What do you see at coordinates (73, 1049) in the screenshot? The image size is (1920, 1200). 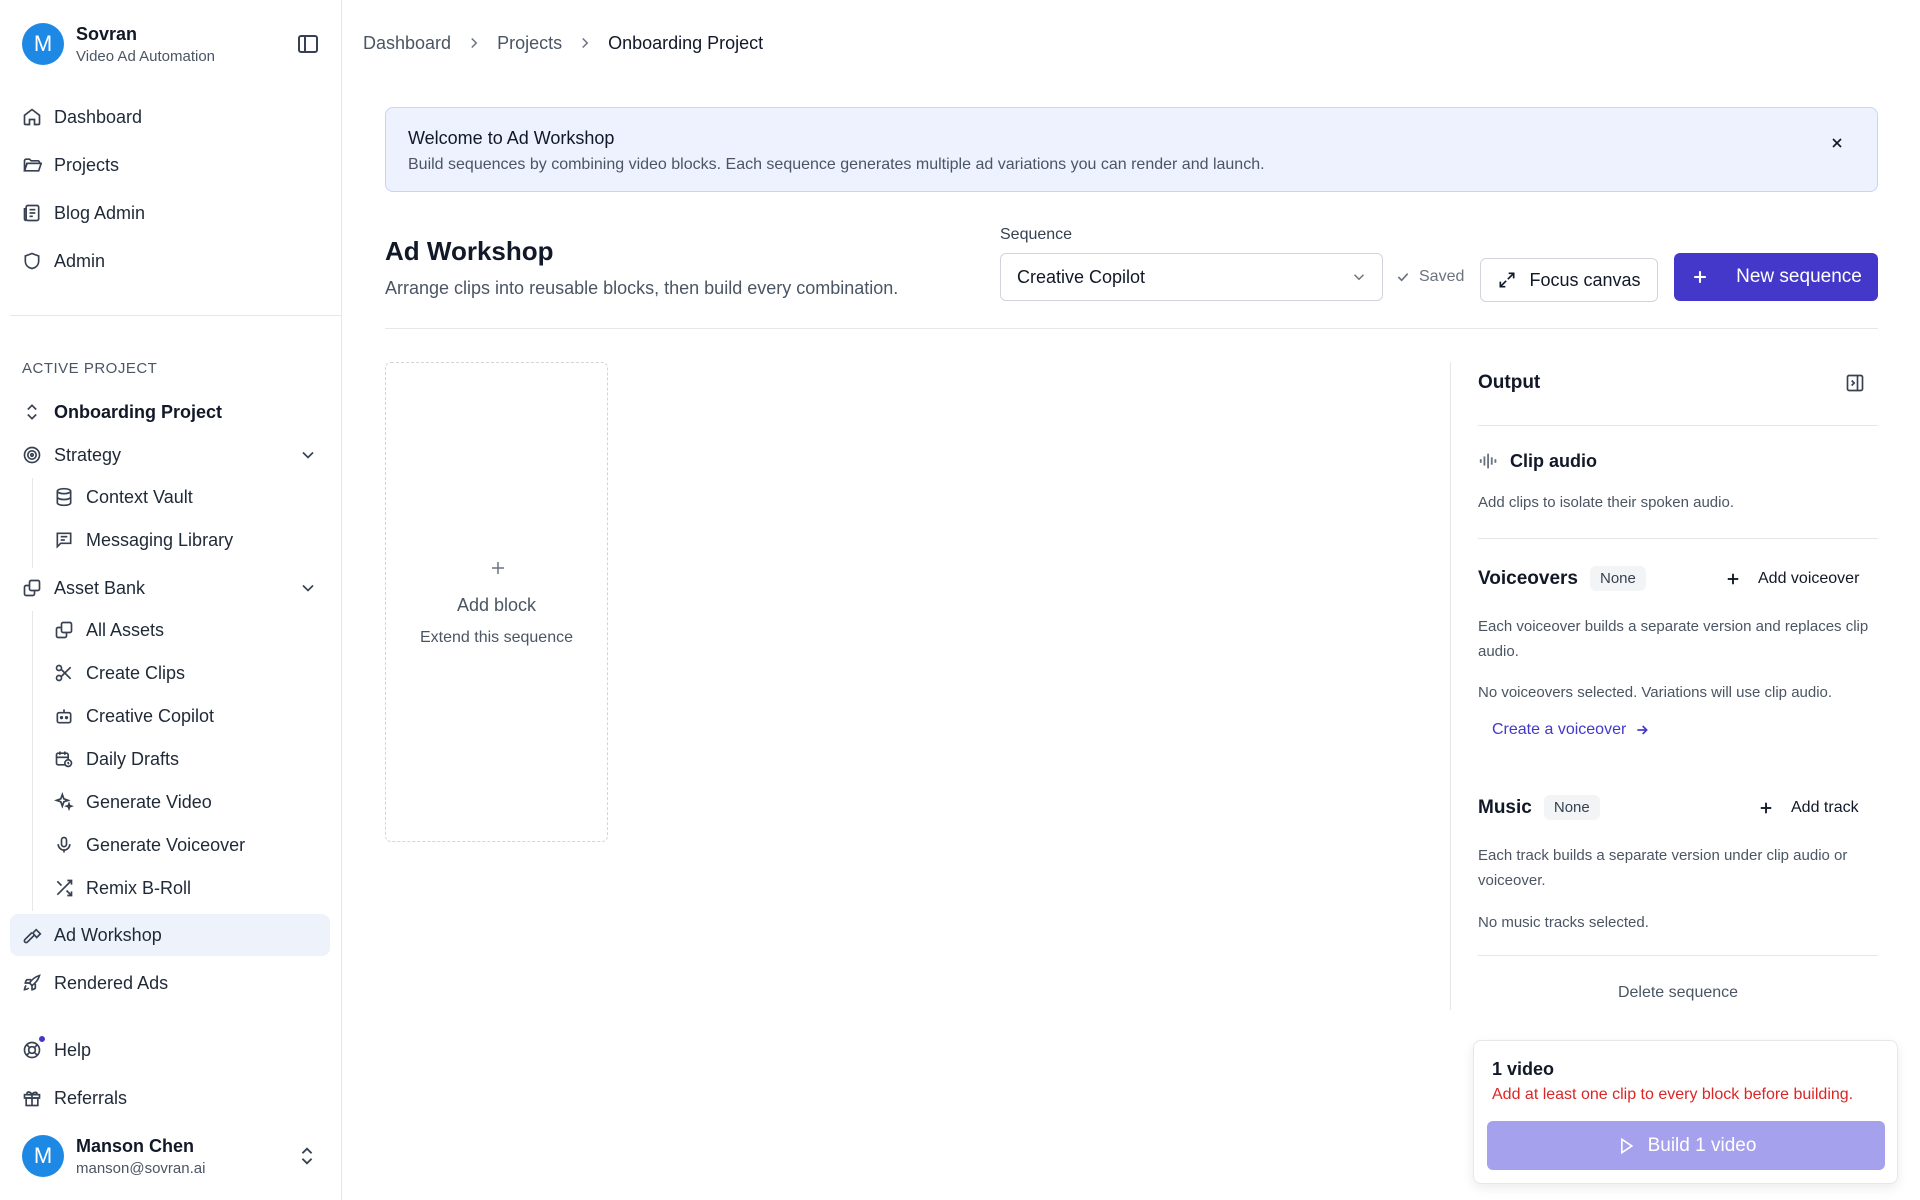 I see `sidebar-item-label: Help` at bounding box center [73, 1049].